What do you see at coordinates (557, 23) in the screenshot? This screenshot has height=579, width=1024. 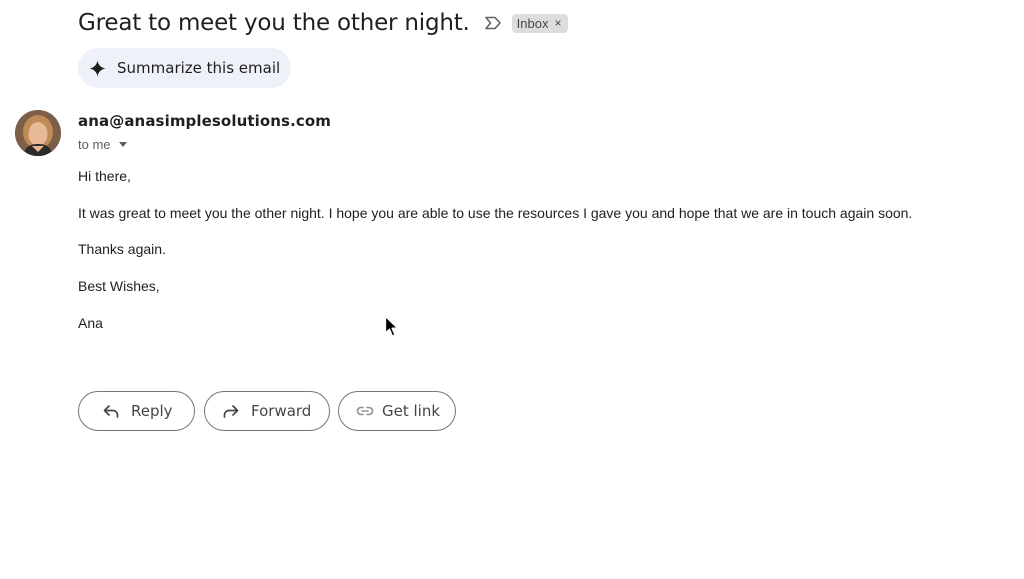 I see `remove-label-button: ×` at bounding box center [557, 23].